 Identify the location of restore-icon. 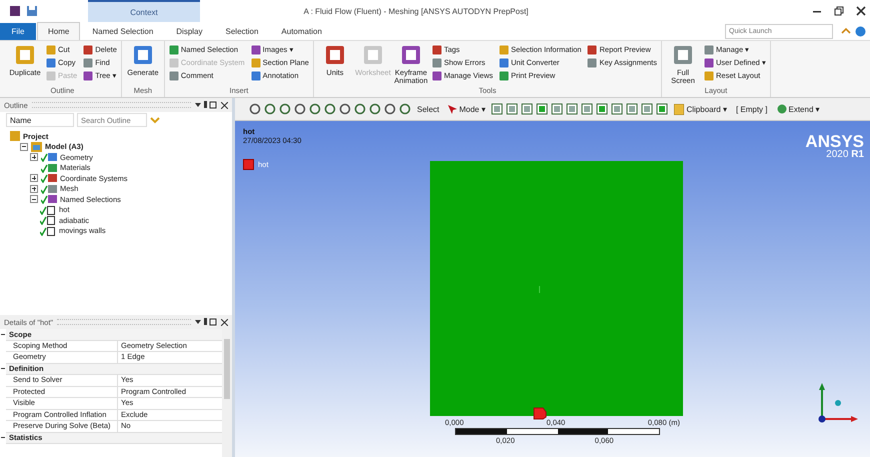
(839, 11).